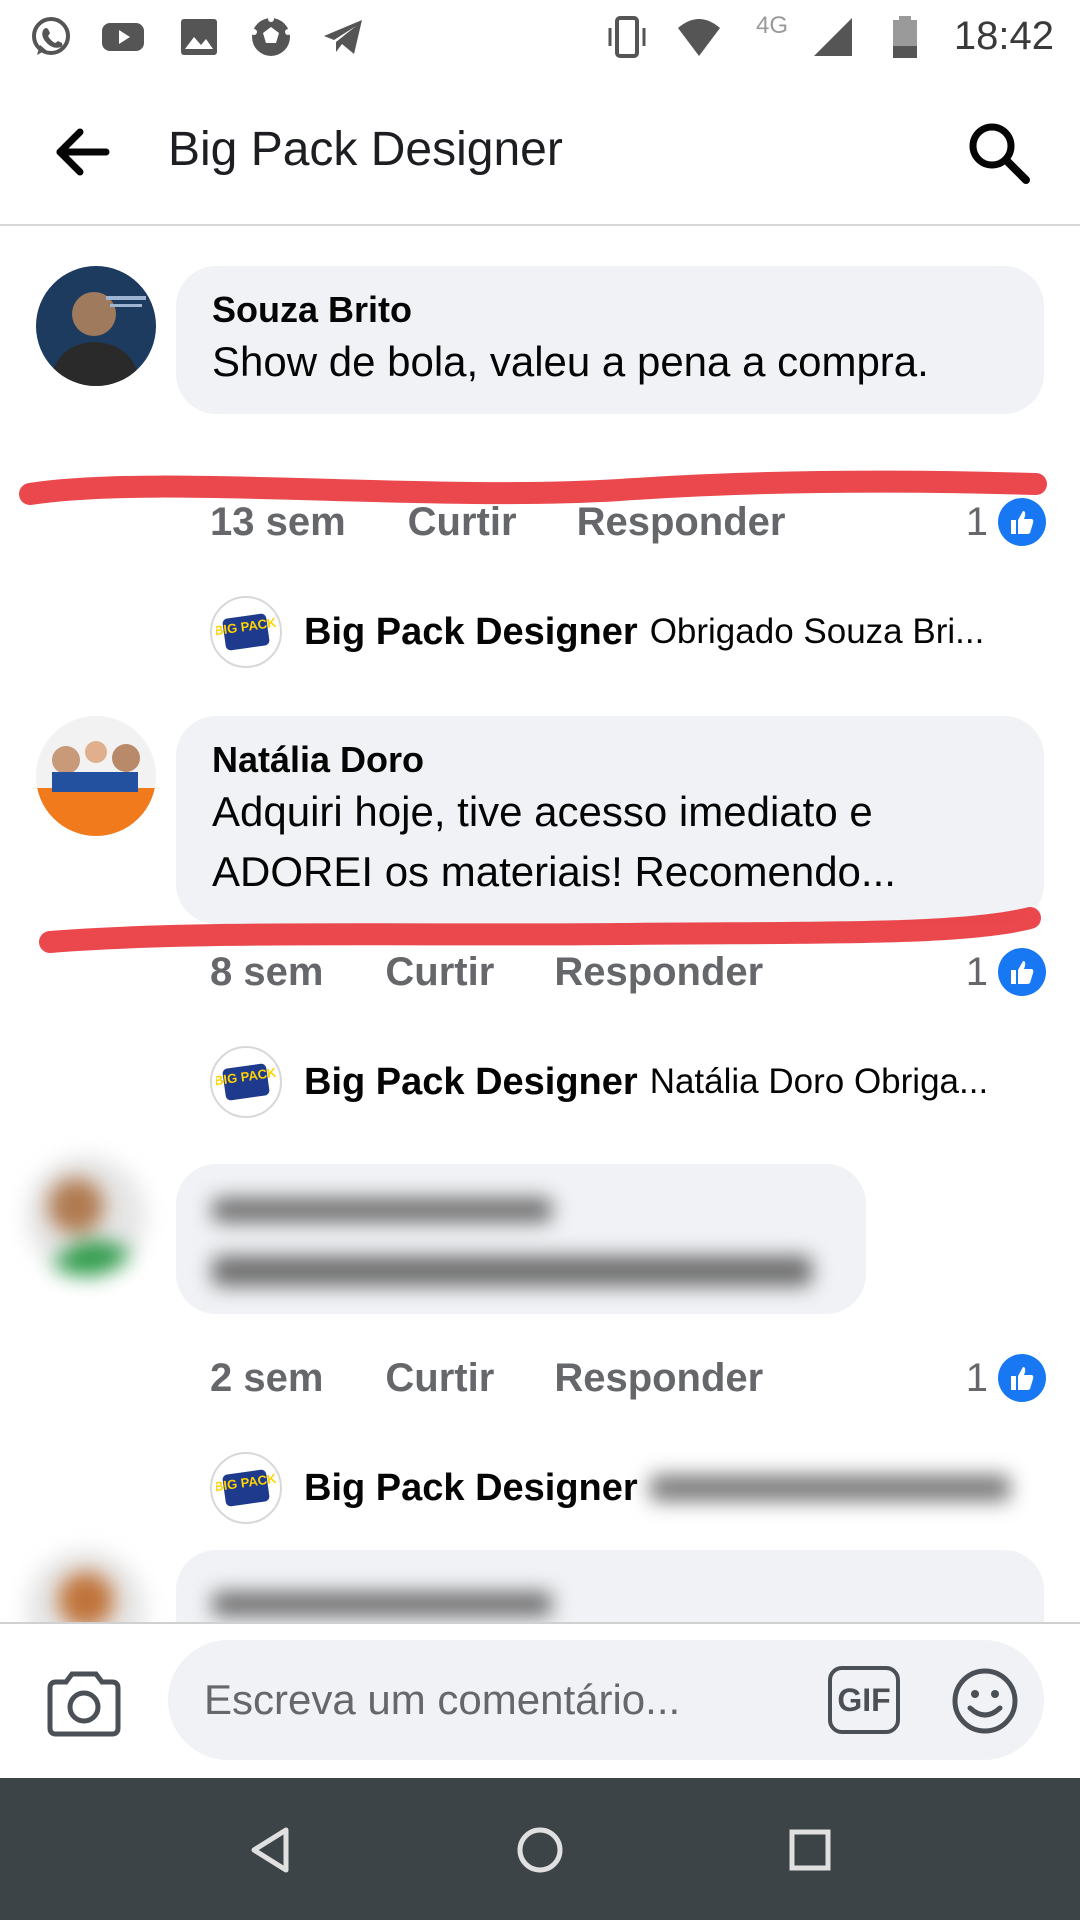 The height and width of the screenshot is (1920, 1080). What do you see at coordinates (610, 310) in the screenshot?
I see `comment-author: Souza Brito` at bounding box center [610, 310].